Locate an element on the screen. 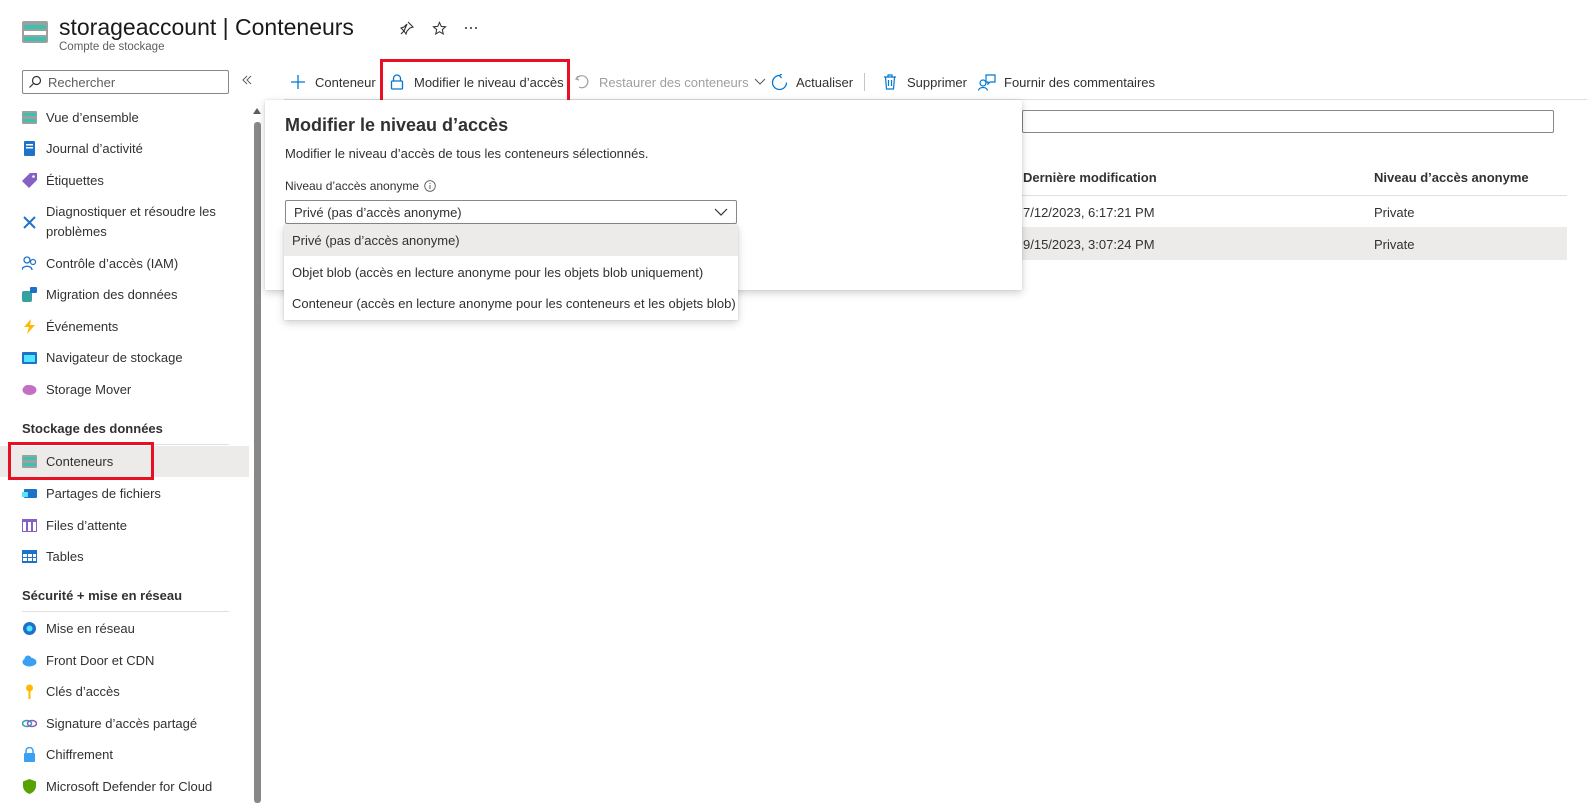 The width and height of the screenshot is (1587, 803). file-shares-icon is located at coordinates (29, 493).